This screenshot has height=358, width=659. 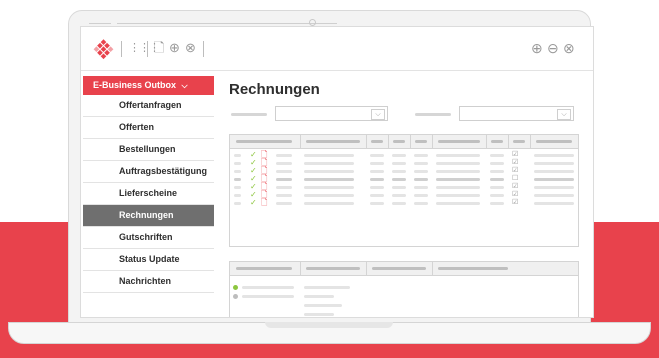 I want to click on sidebar-item-label: Offerten, so click(x=137, y=127).